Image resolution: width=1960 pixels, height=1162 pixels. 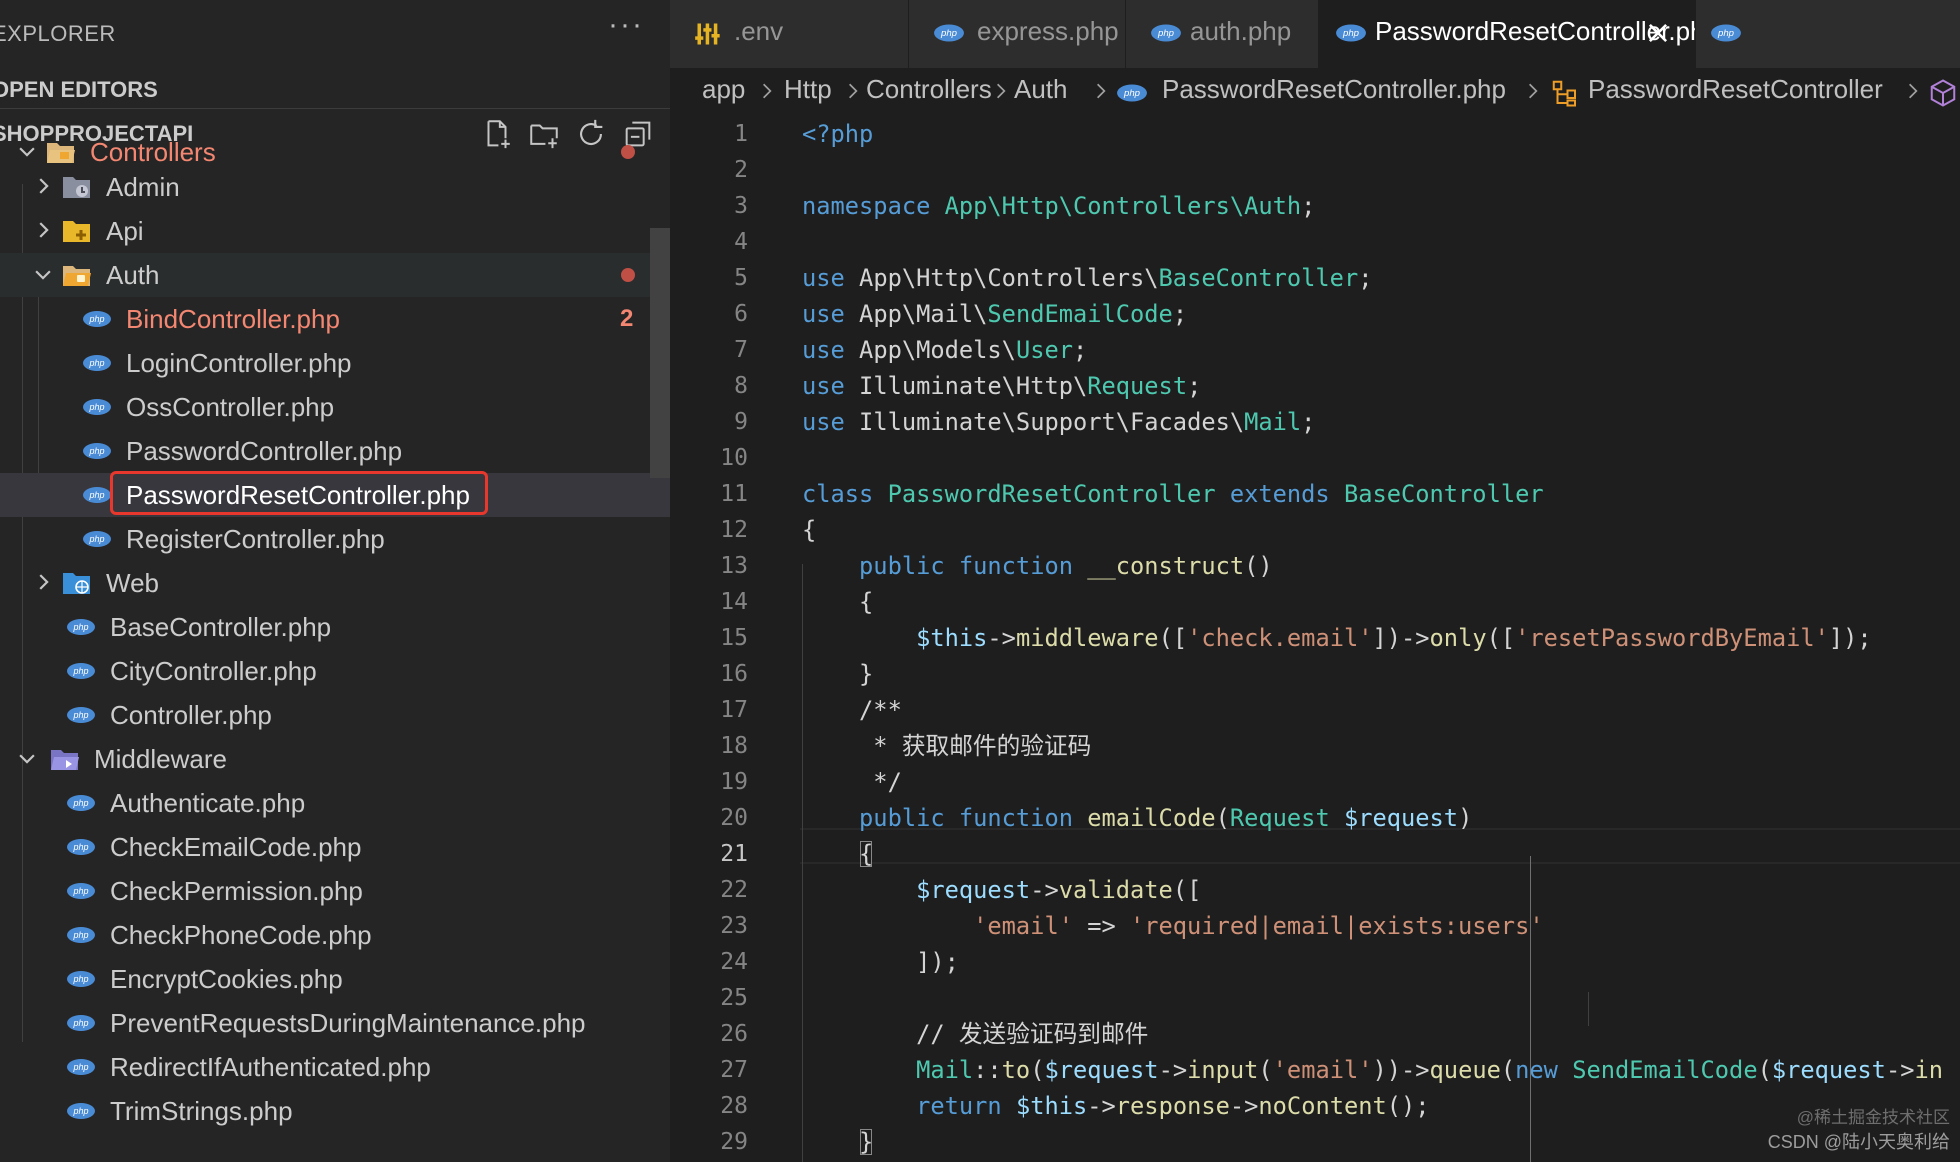 I want to click on tree-item-label: Authenticate.php, so click(x=208, y=803).